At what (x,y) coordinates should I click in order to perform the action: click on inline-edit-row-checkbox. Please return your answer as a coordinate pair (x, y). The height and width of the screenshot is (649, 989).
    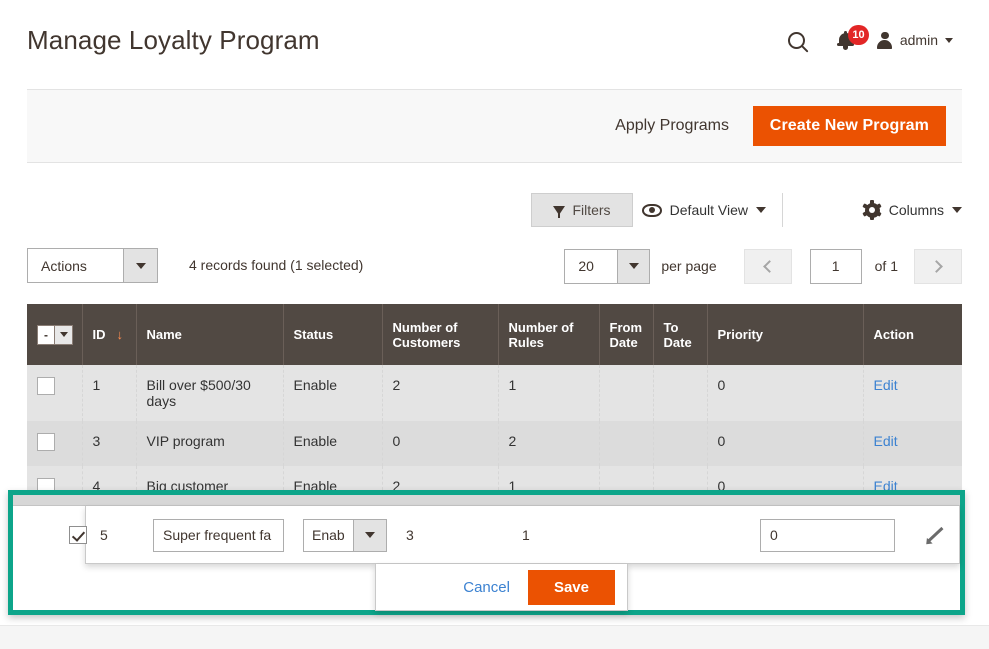
    Looking at the image, I should click on (78, 535).